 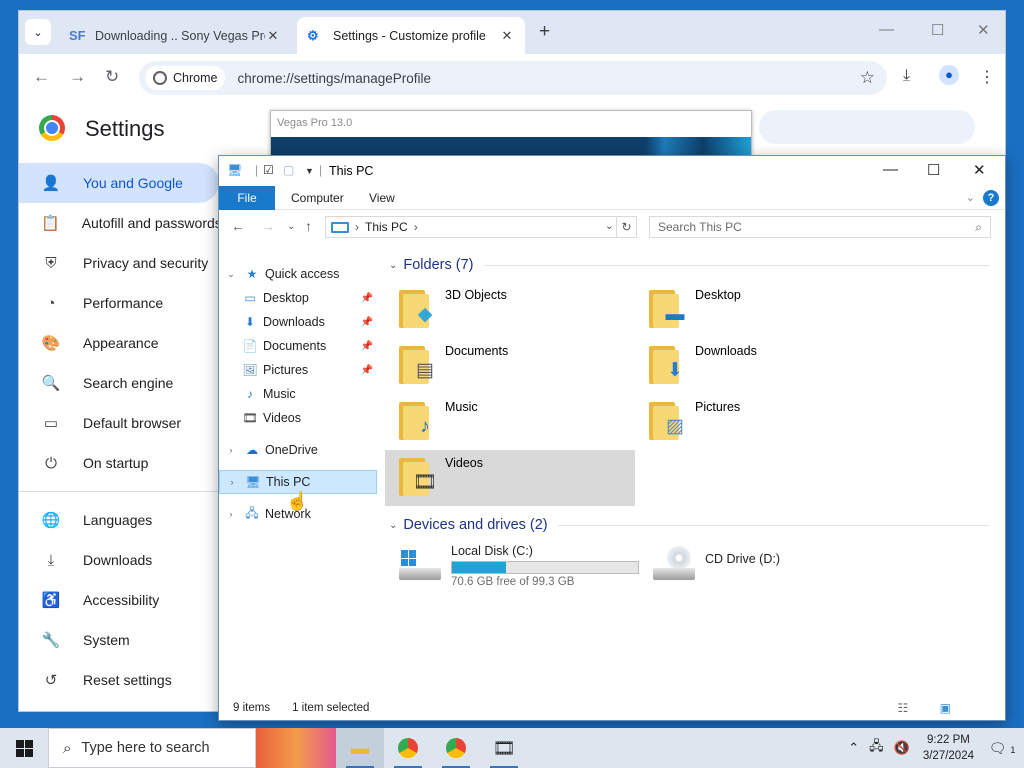 I want to click on vegas-popup-window: Vegas Pro 13.0, so click(x=511, y=133).